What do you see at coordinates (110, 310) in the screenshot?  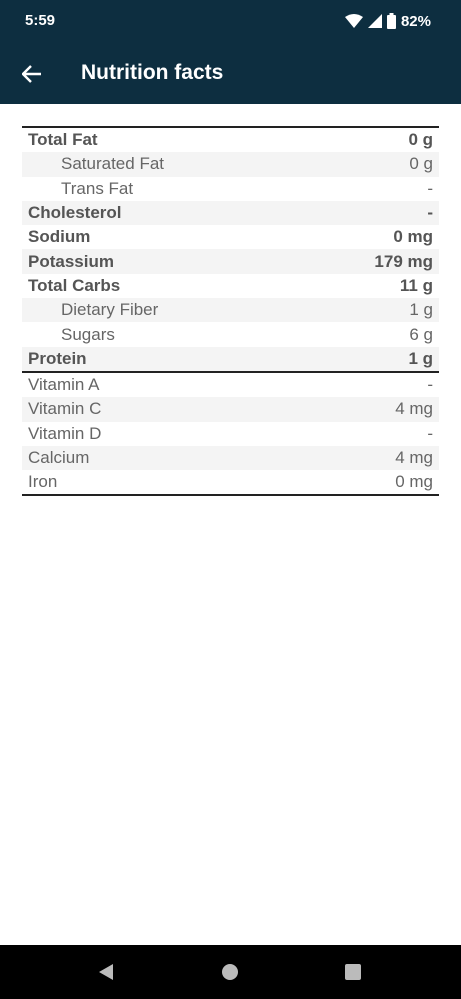 I see `nutrient-label: Dietary Fiber` at bounding box center [110, 310].